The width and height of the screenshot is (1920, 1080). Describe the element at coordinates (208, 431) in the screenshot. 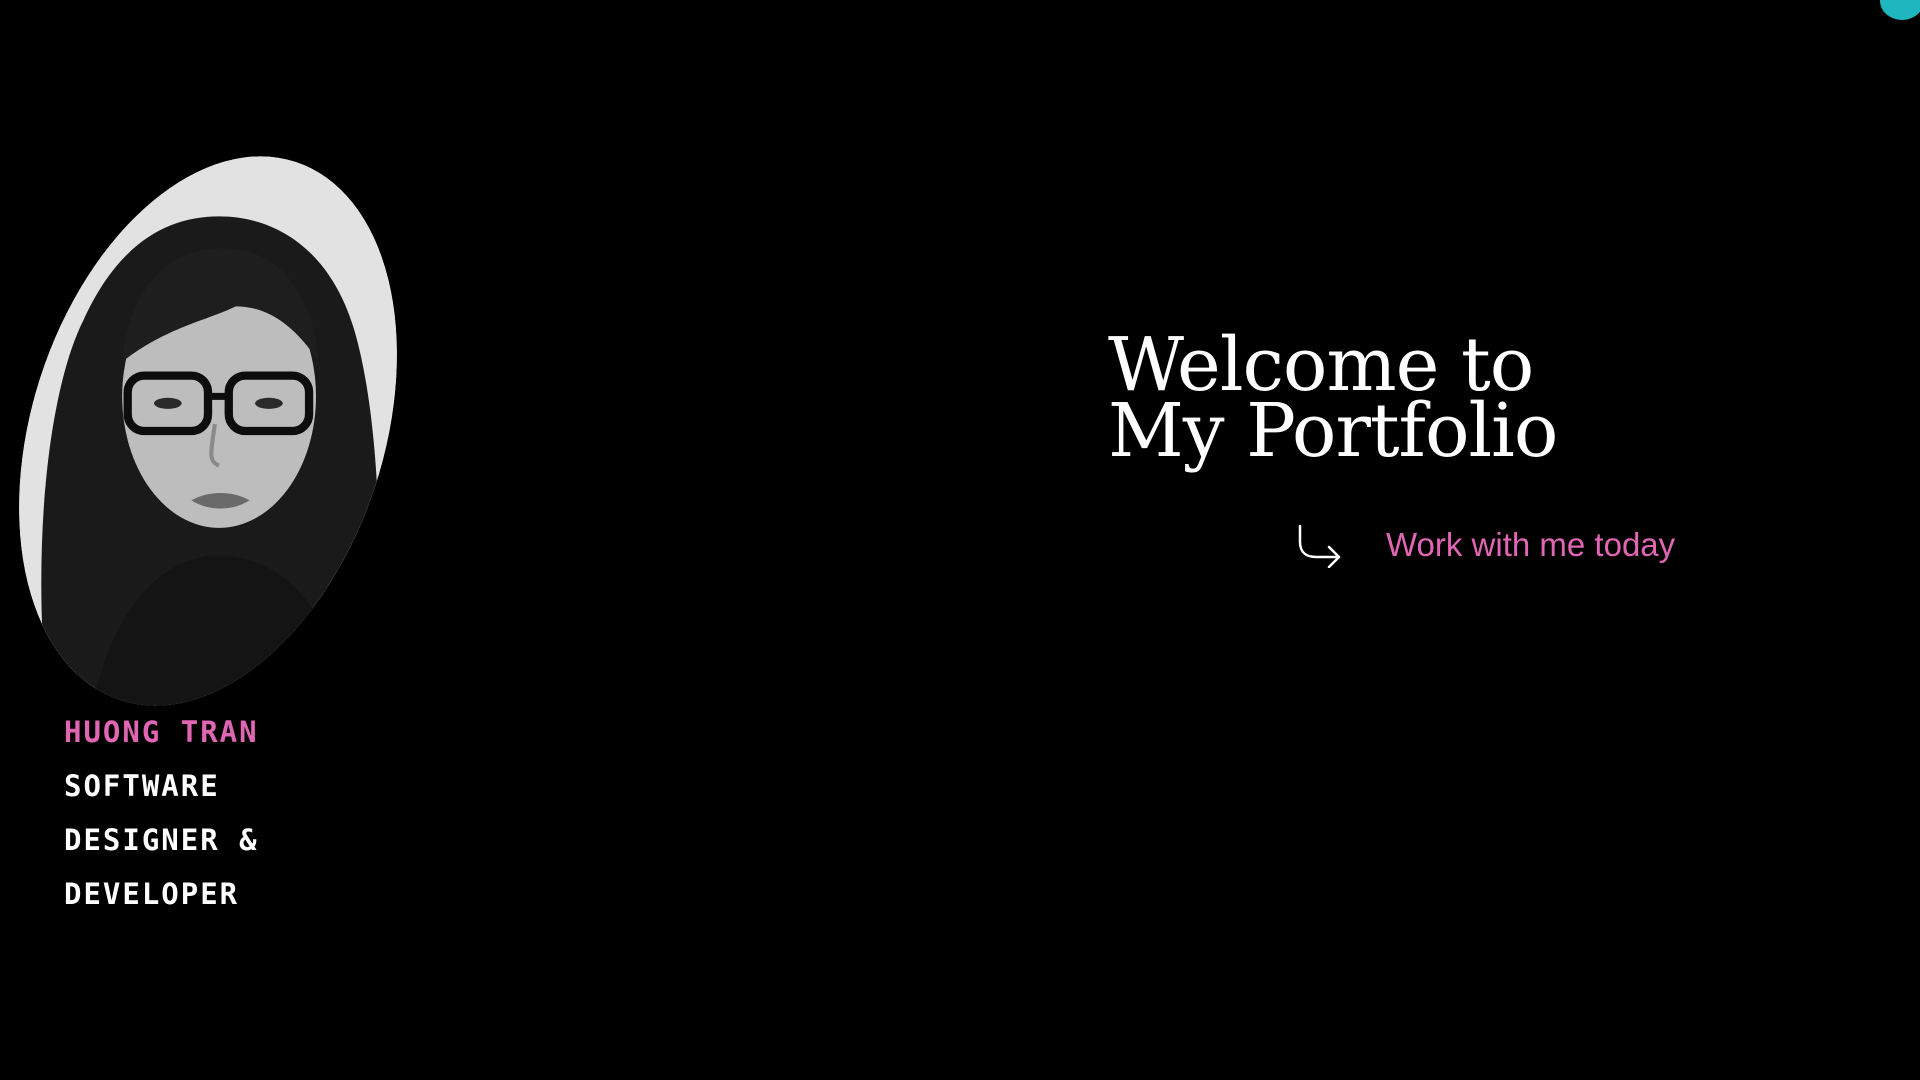

I see `portrait-image` at that location.